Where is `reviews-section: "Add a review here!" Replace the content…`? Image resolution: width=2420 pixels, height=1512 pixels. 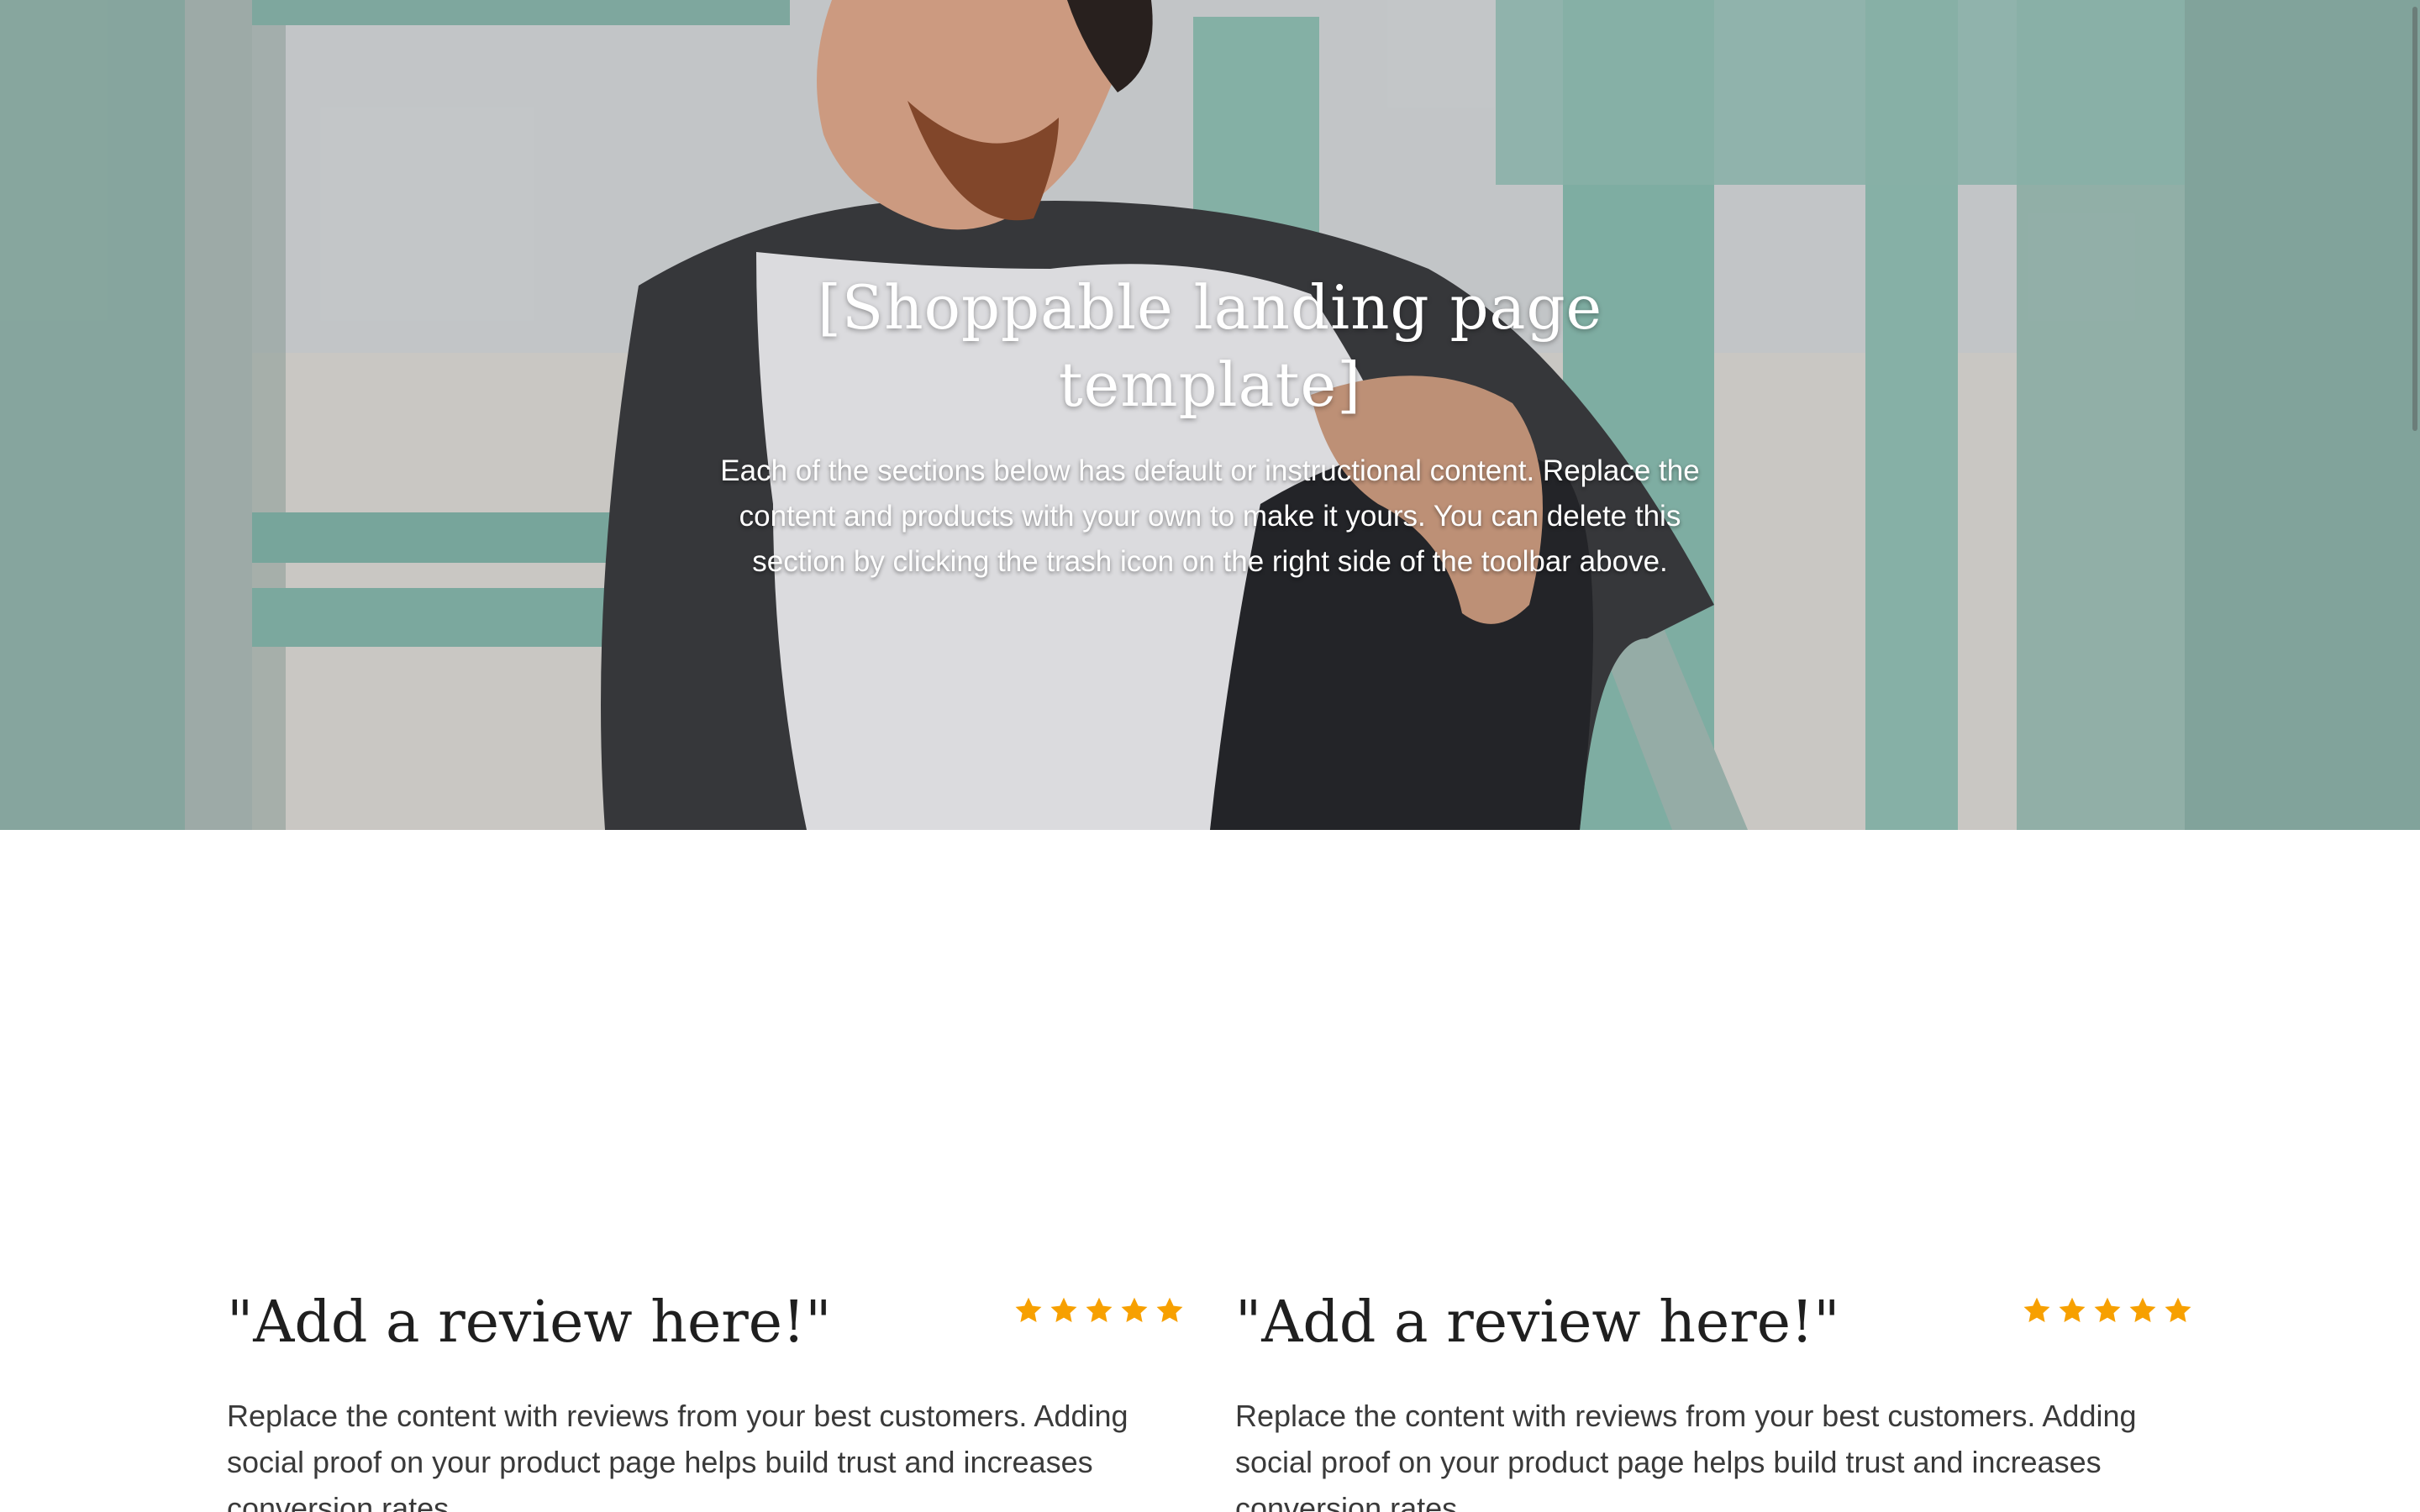 reviews-section: "Add a review here!" Replace the content… is located at coordinates (1210, 1394).